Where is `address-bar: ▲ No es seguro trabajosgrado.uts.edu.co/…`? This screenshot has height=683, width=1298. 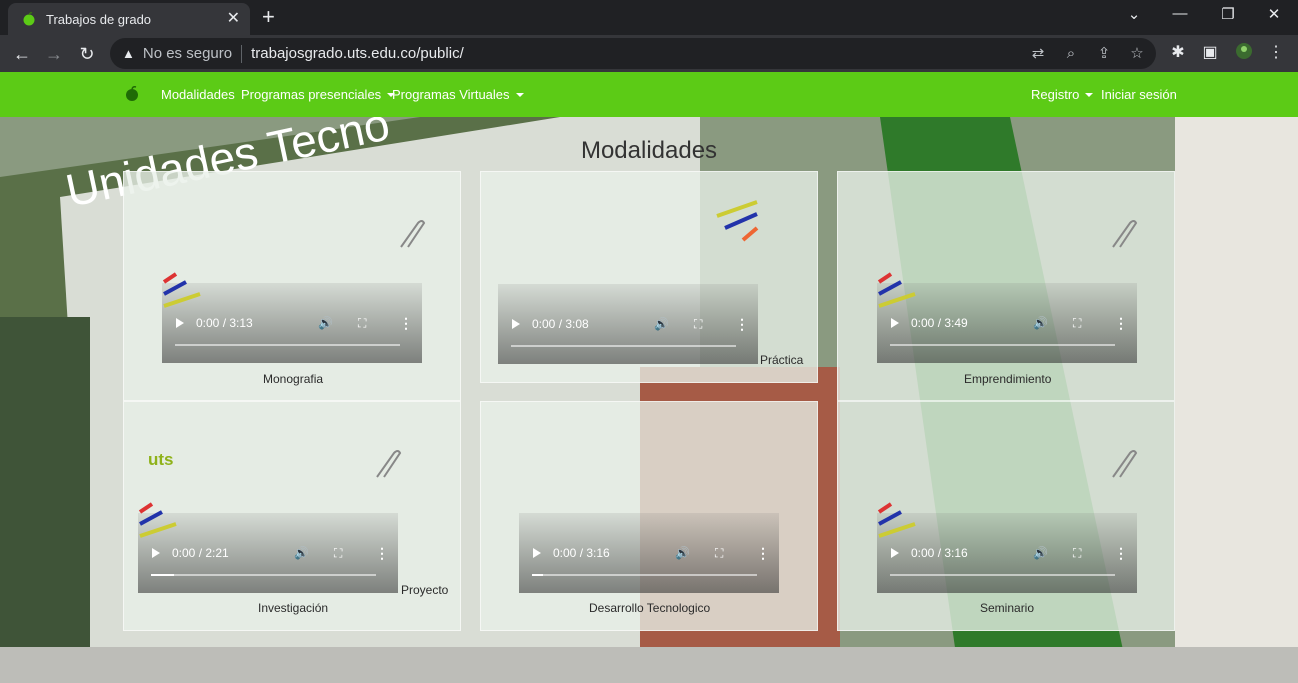
address-bar: ▲ No es seguro trabajosgrado.uts.edu.co/… is located at coordinates (633, 53).